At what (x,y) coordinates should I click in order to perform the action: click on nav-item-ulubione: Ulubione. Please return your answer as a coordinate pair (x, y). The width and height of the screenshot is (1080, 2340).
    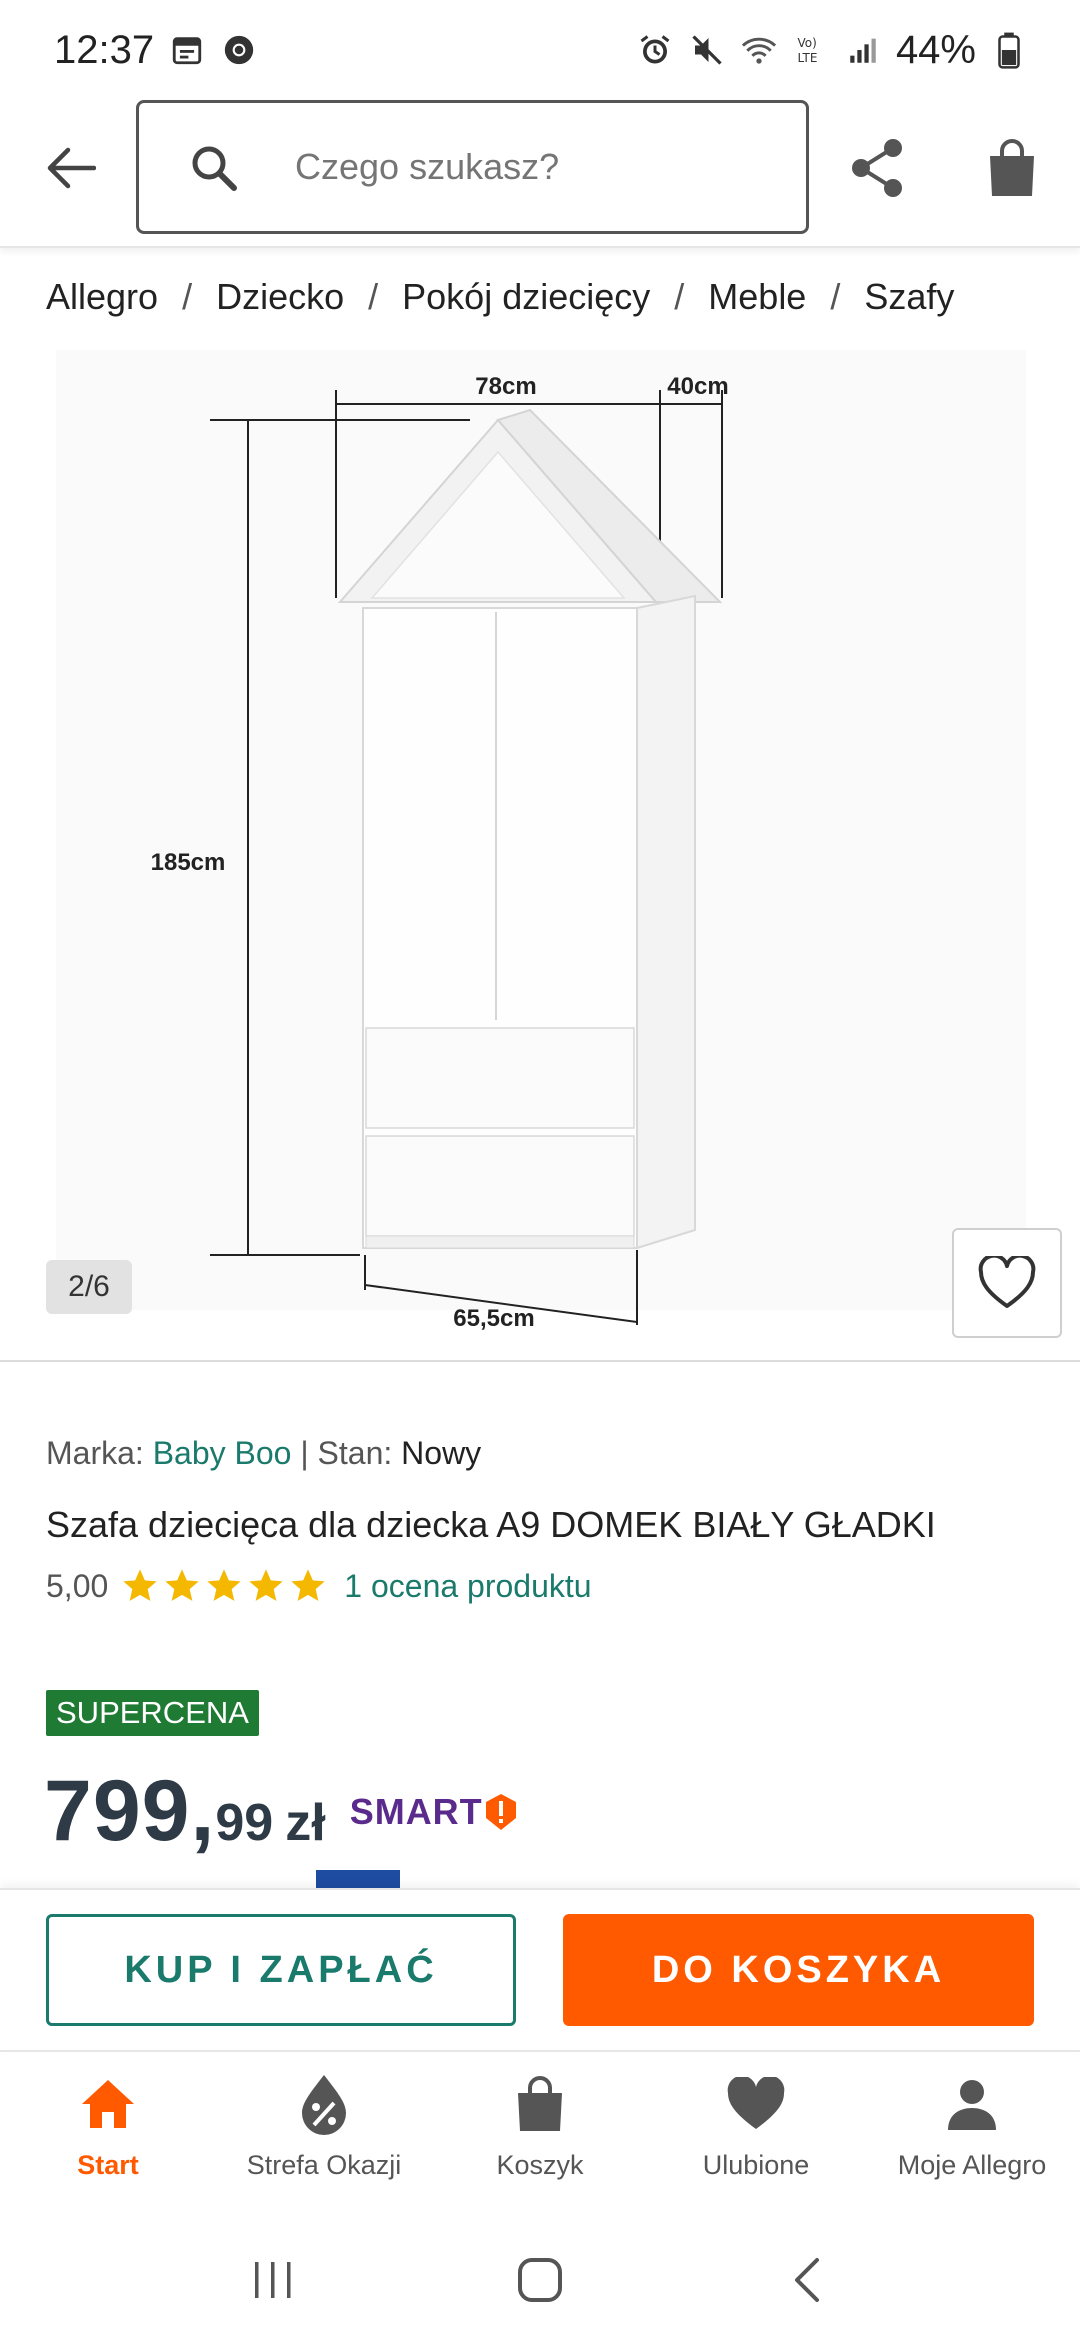
    Looking at the image, I should click on (756, 2137).